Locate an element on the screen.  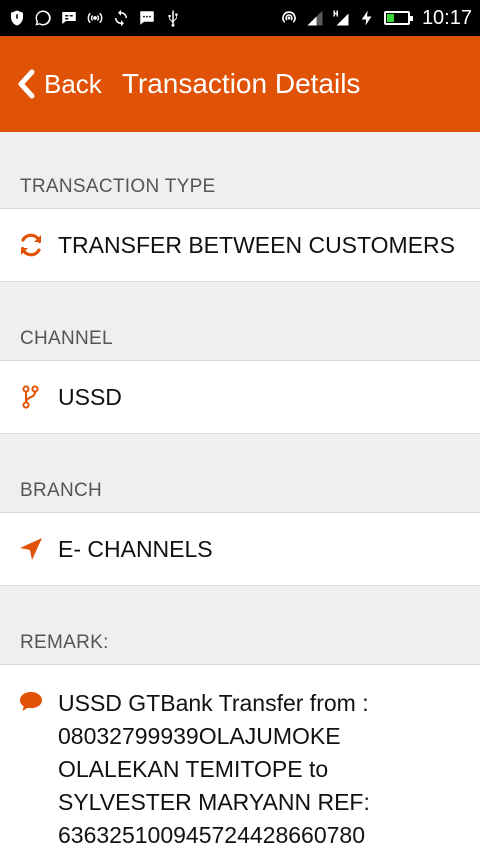
channel-row: USSD is located at coordinates (240, 397).